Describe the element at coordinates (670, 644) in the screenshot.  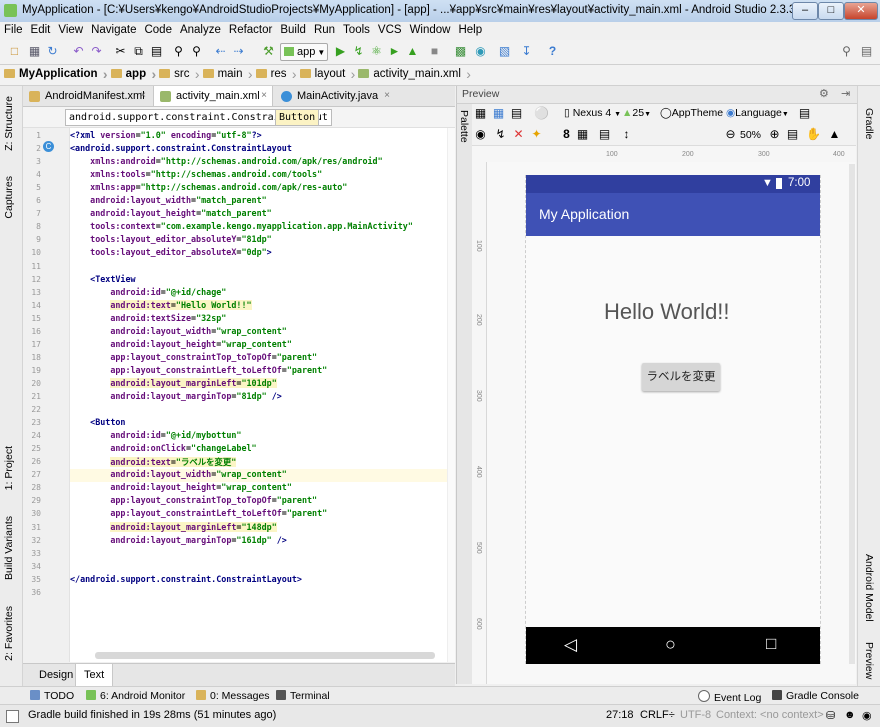
I see `nav-home-icon: ○` at that location.